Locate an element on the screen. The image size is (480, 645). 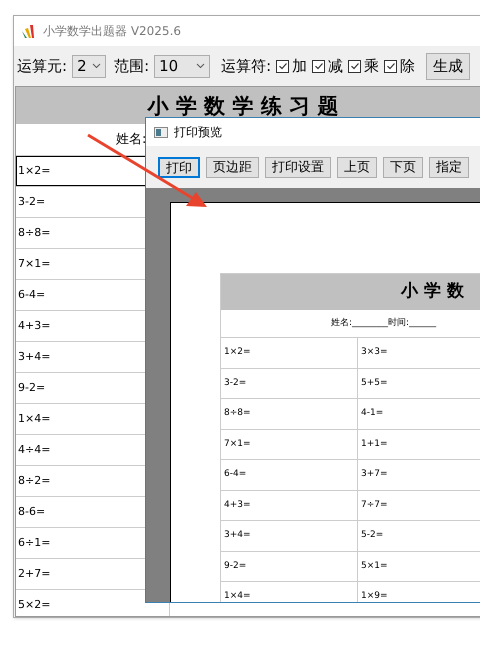
question-cell: 1+1= is located at coordinates (419, 444).